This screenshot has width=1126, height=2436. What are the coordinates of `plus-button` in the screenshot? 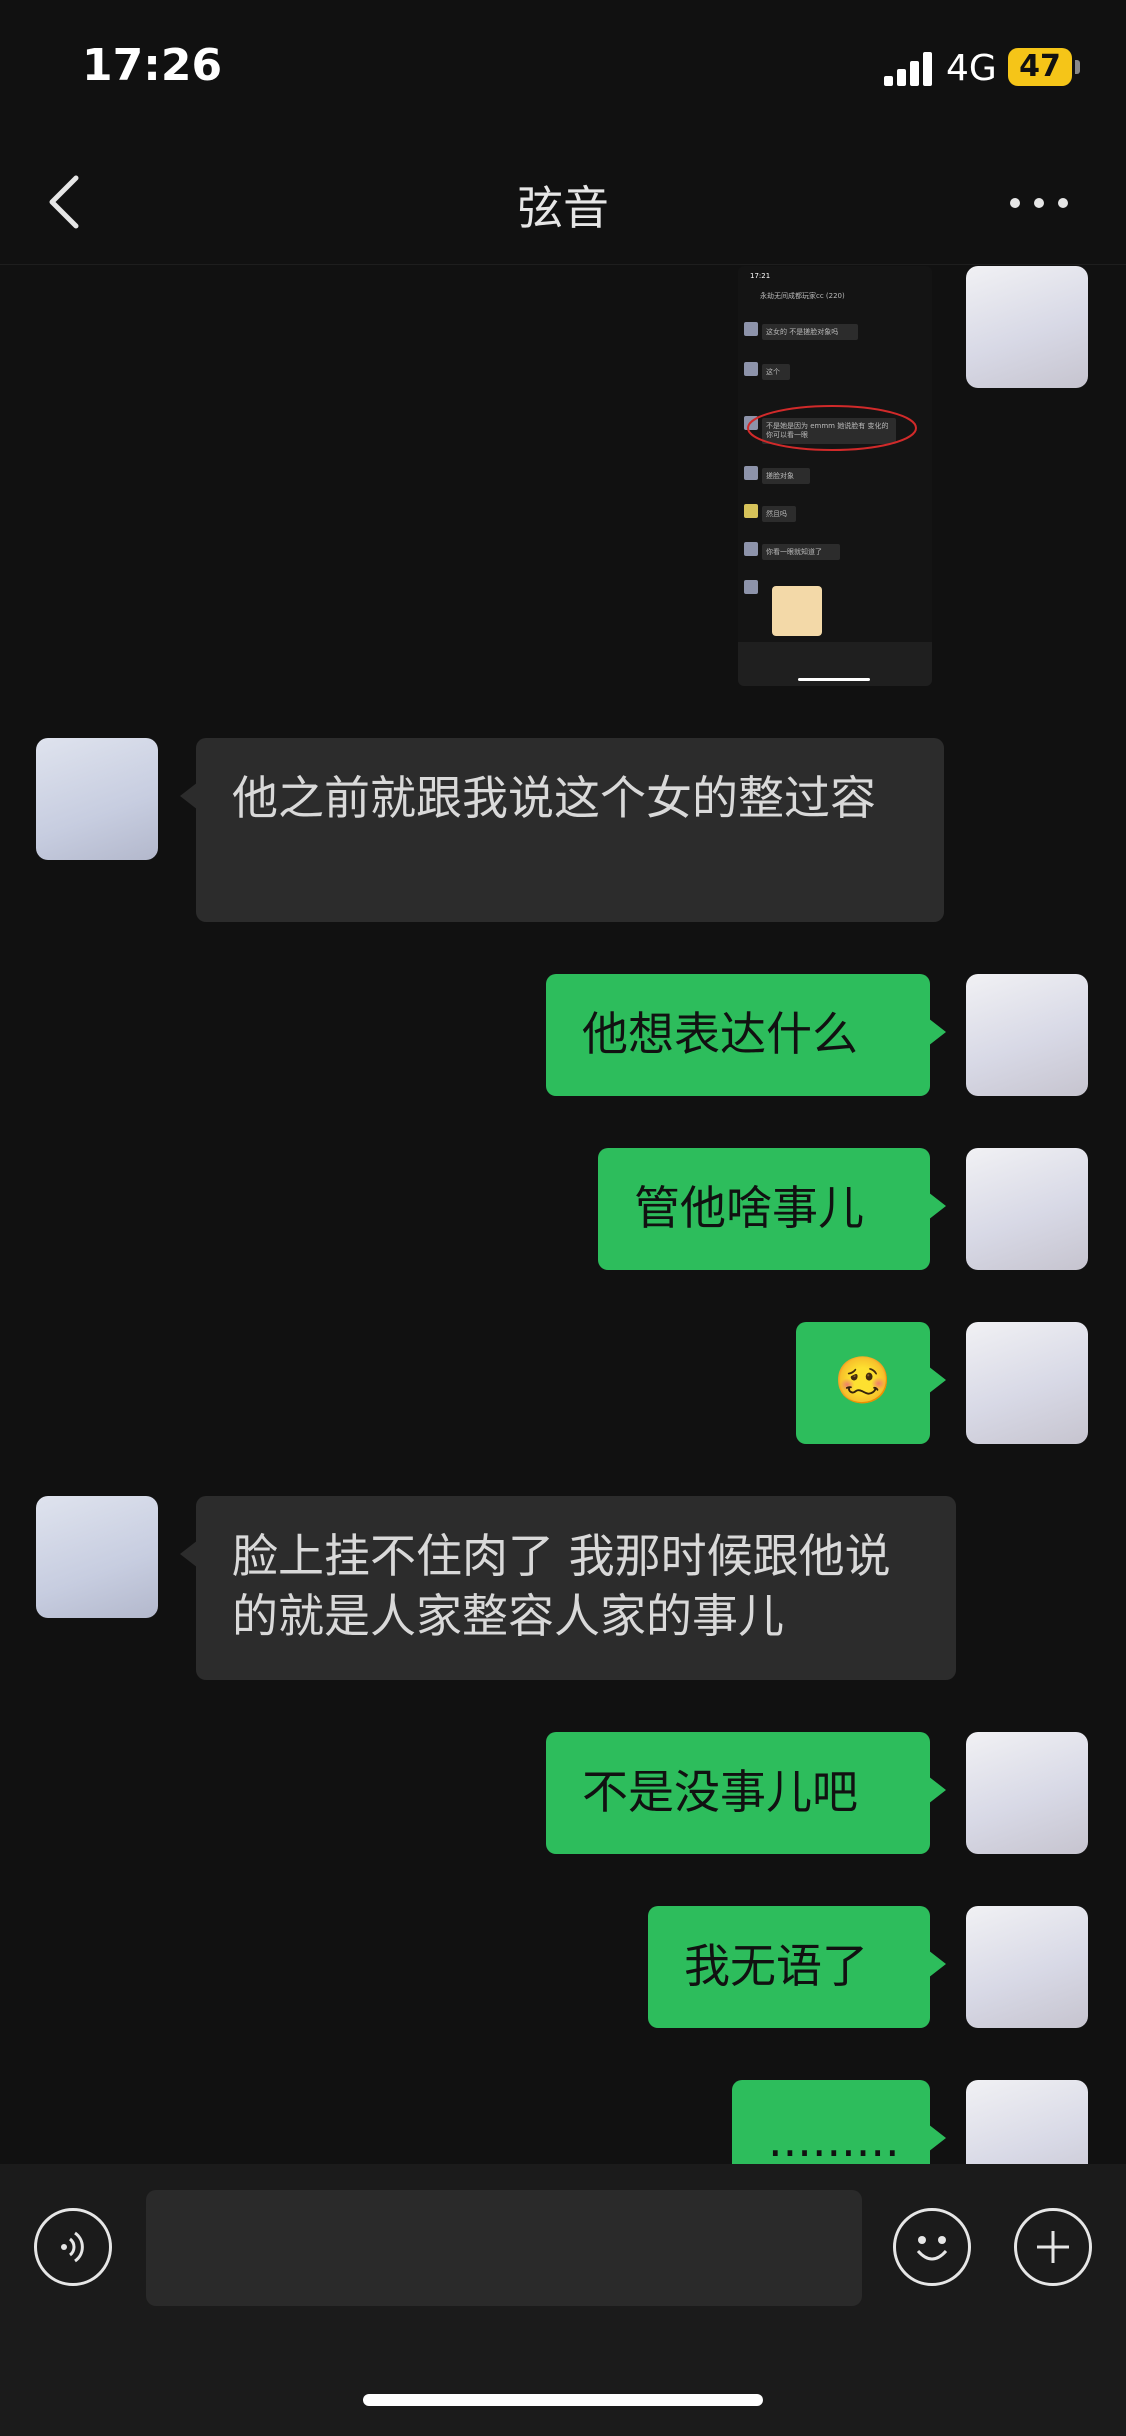 It's located at (1053, 2247).